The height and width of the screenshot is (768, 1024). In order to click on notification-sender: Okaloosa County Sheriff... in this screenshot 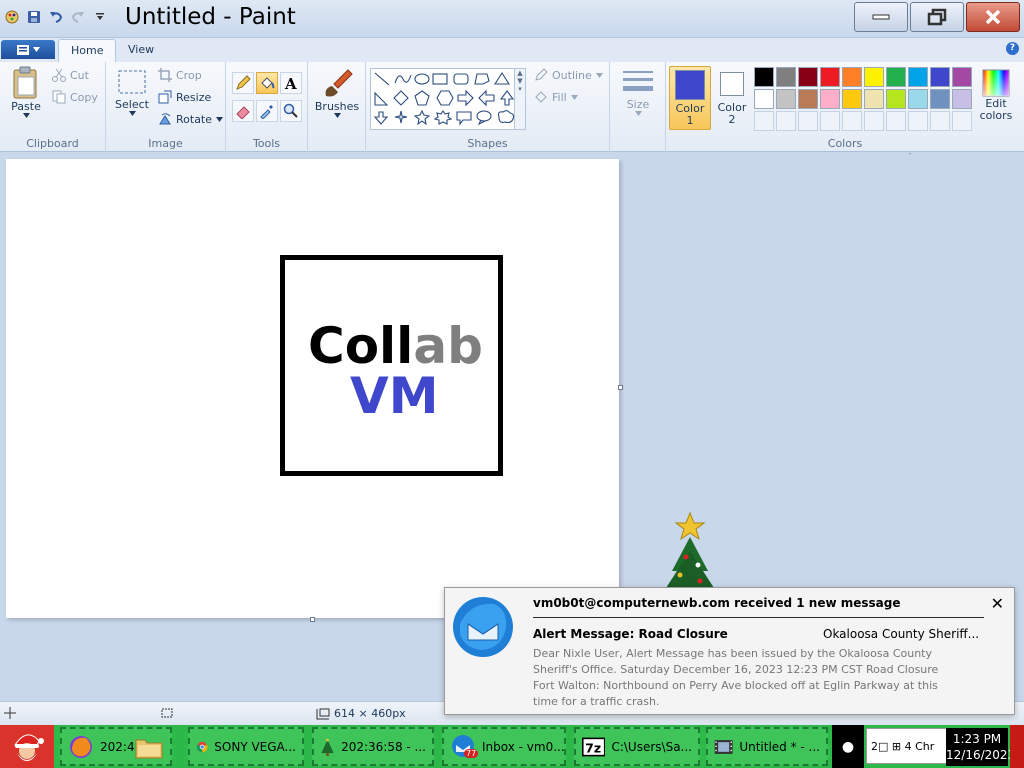, I will do `click(901, 634)`.